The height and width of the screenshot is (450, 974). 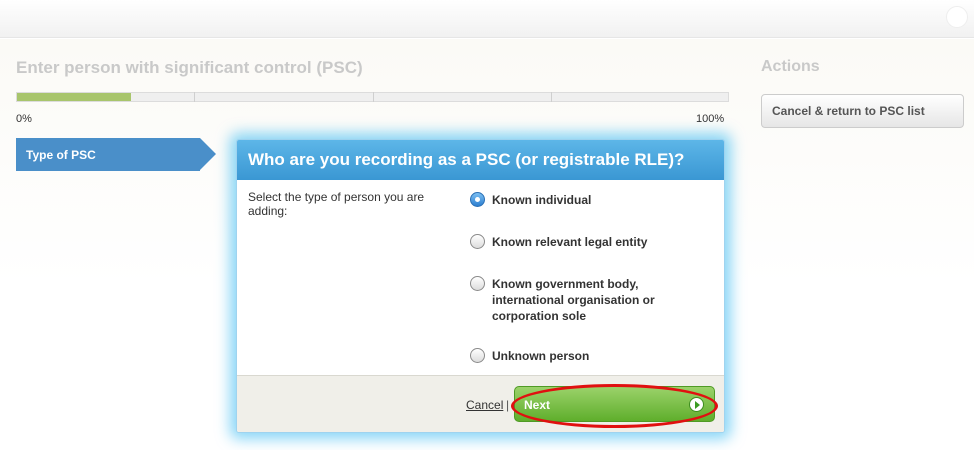 I want to click on option-label: Unknown person, so click(x=541, y=356).